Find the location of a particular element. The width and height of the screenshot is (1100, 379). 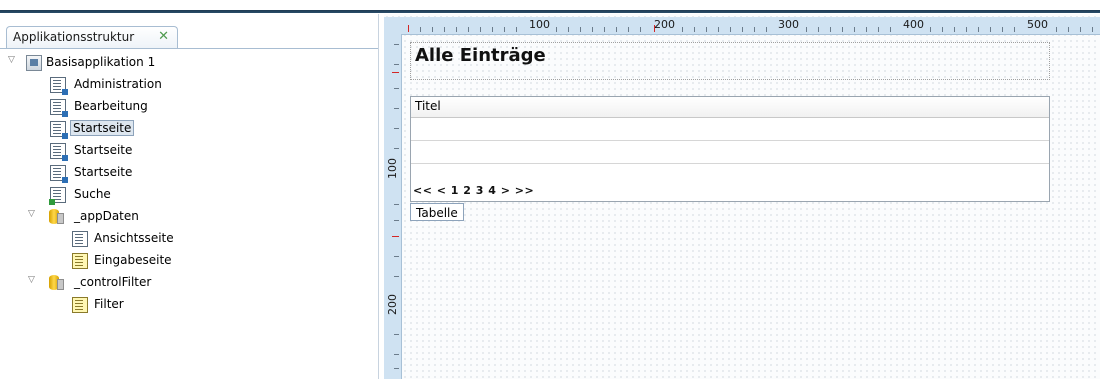

tab-label: Applikationsstruktur is located at coordinates (74, 37).